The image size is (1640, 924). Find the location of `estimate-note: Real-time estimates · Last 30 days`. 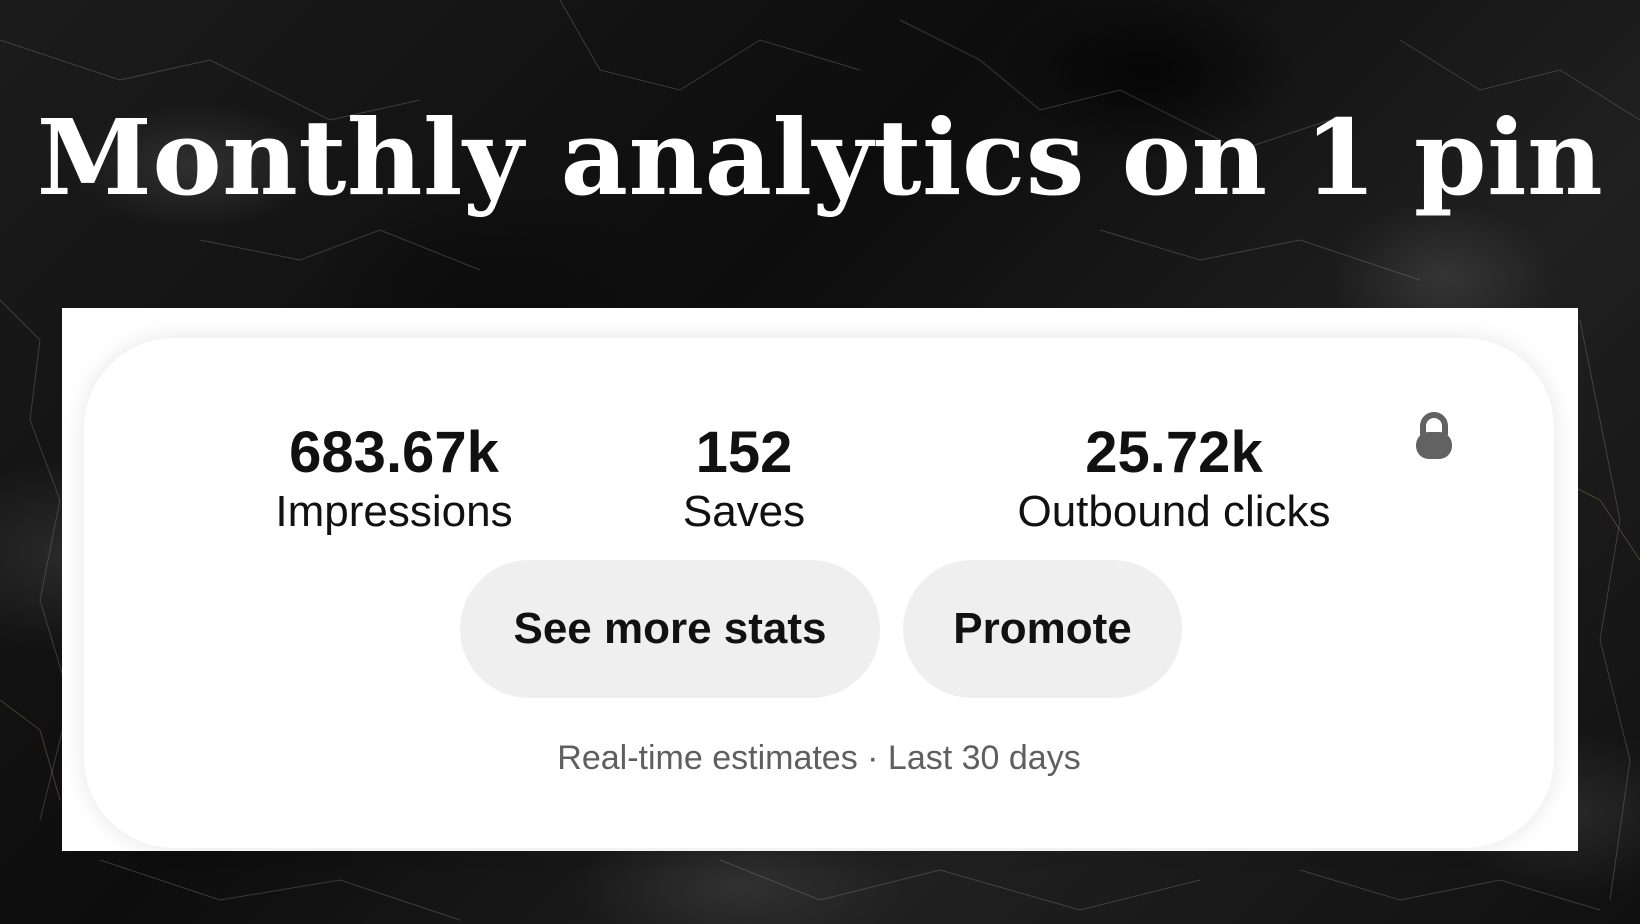

estimate-note: Real-time estimates · Last 30 days is located at coordinates (819, 758).